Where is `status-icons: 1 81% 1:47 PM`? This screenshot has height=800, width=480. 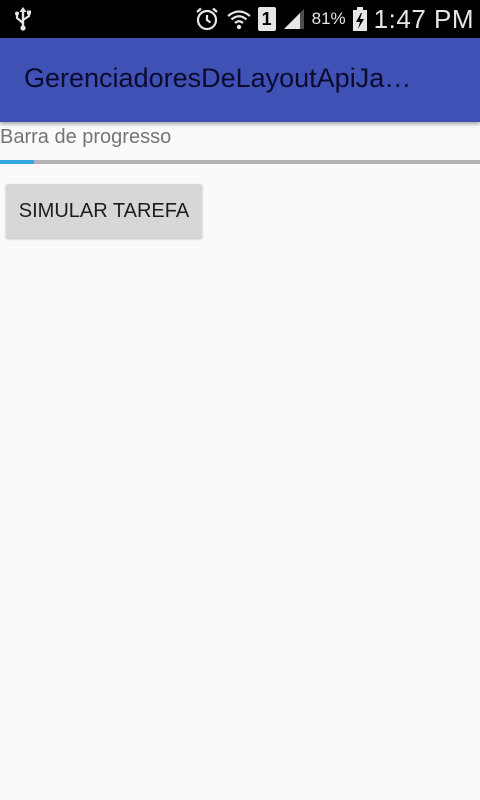 status-icons: 1 81% 1:47 PM is located at coordinates (334, 19).